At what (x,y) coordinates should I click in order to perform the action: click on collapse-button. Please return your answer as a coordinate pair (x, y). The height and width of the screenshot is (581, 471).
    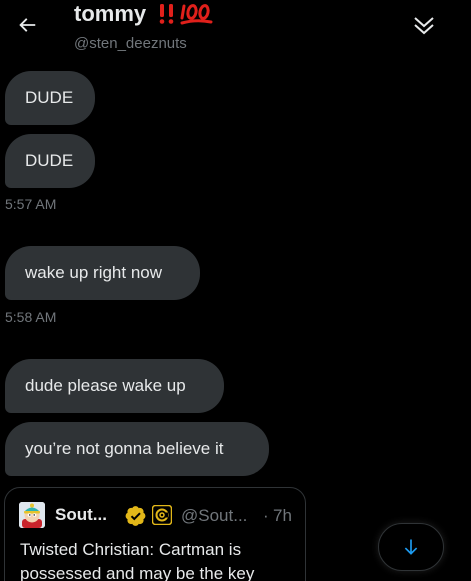
    Looking at the image, I should click on (424, 26).